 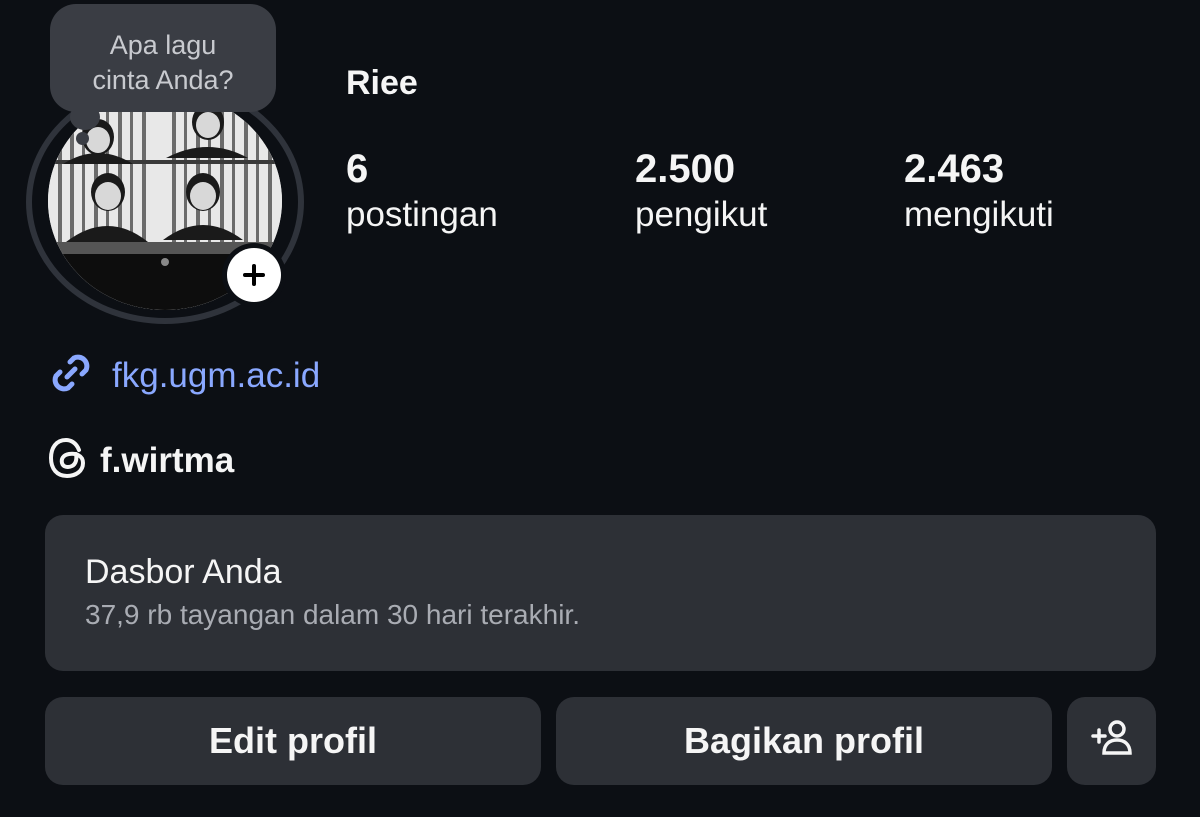 What do you see at coordinates (685, 169) in the screenshot?
I see `stat-followers-count: 2.500` at bounding box center [685, 169].